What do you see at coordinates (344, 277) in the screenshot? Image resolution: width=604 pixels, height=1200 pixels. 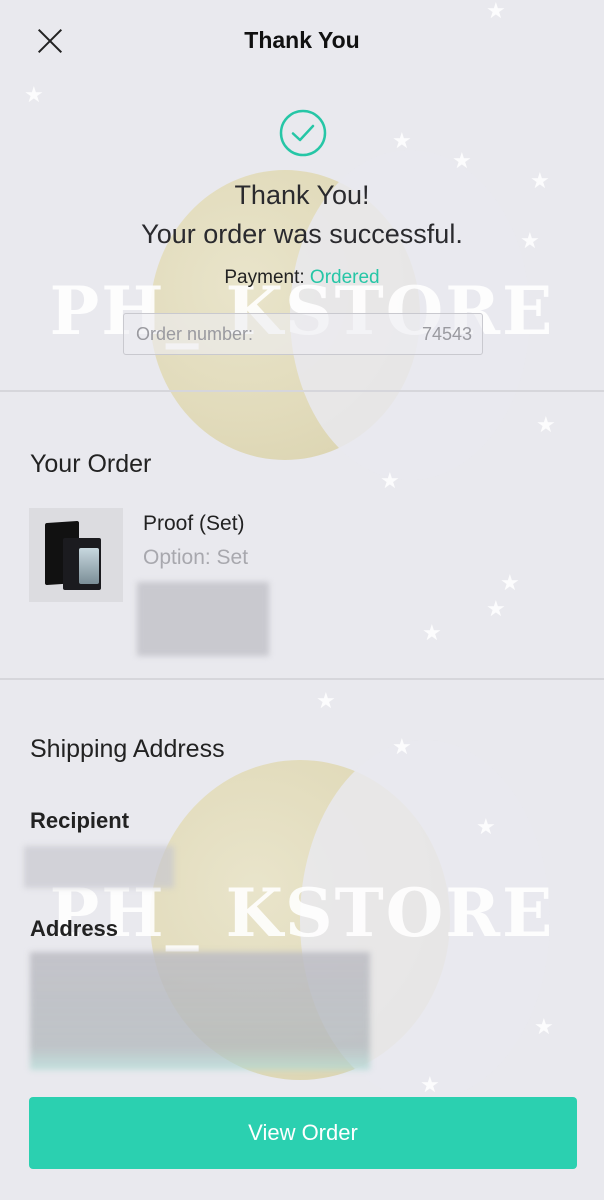 I see `payment-status: Ordered` at bounding box center [344, 277].